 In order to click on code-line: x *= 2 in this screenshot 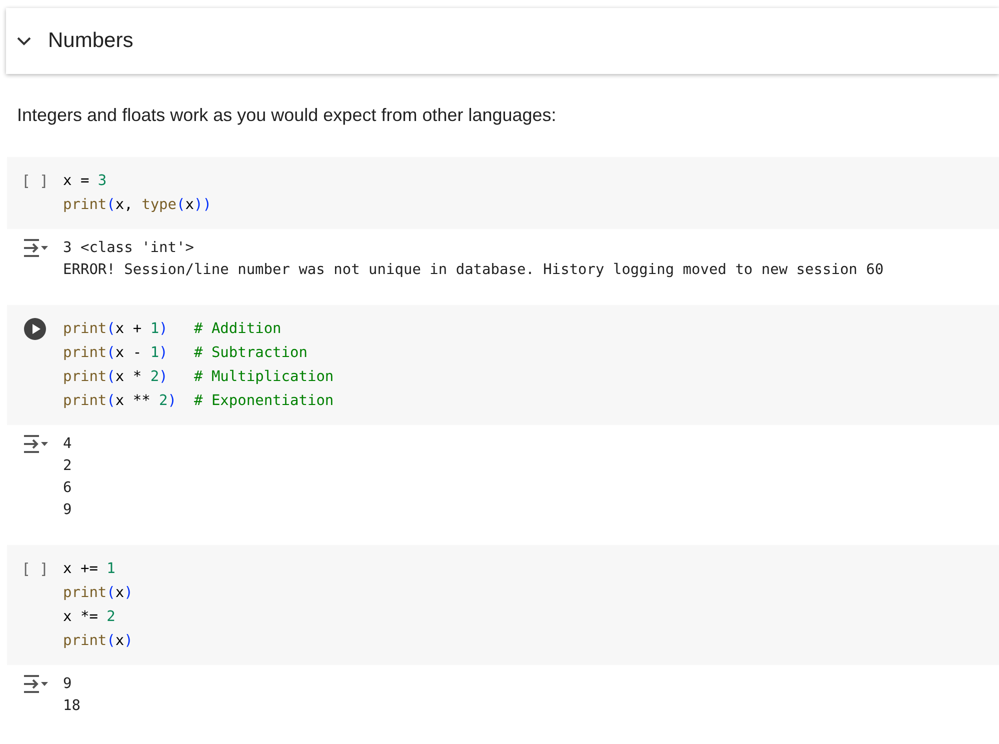, I will do `click(89, 617)`.